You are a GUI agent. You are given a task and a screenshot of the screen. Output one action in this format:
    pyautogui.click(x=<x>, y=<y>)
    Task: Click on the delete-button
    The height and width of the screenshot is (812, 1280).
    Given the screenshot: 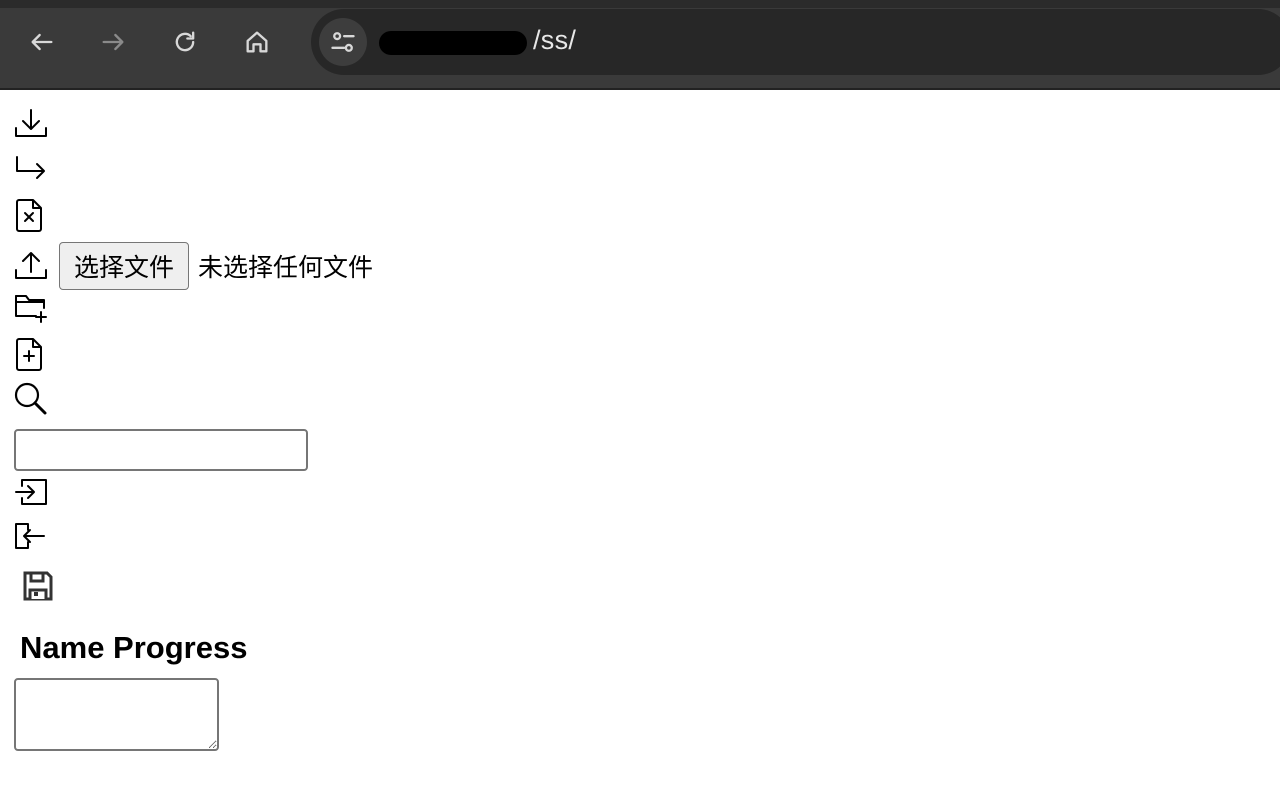 What is the action you would take?
    pyautogui.click(x=30, y=215)
    